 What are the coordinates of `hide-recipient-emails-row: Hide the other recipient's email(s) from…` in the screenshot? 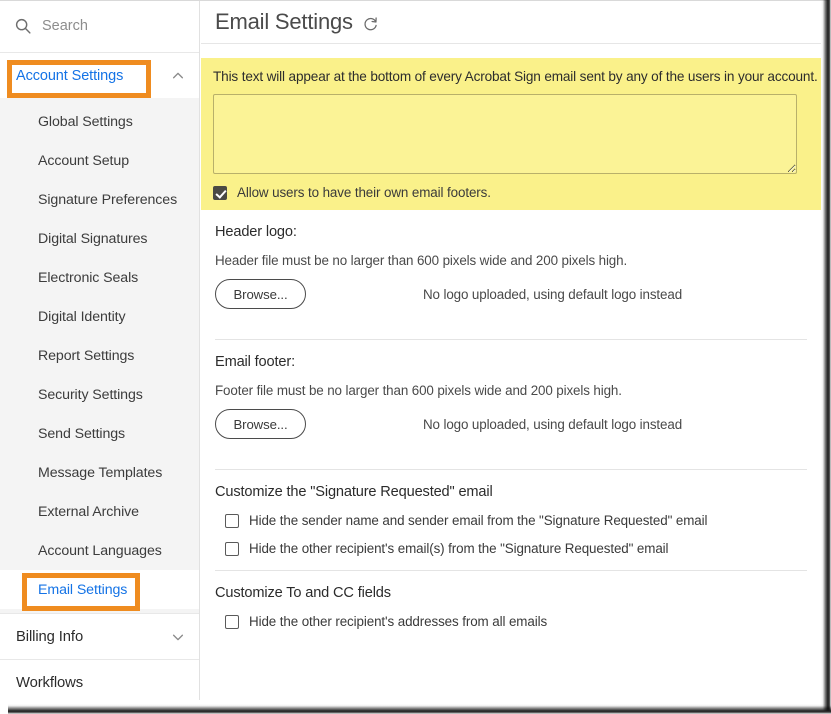 It's located at (511, 548).